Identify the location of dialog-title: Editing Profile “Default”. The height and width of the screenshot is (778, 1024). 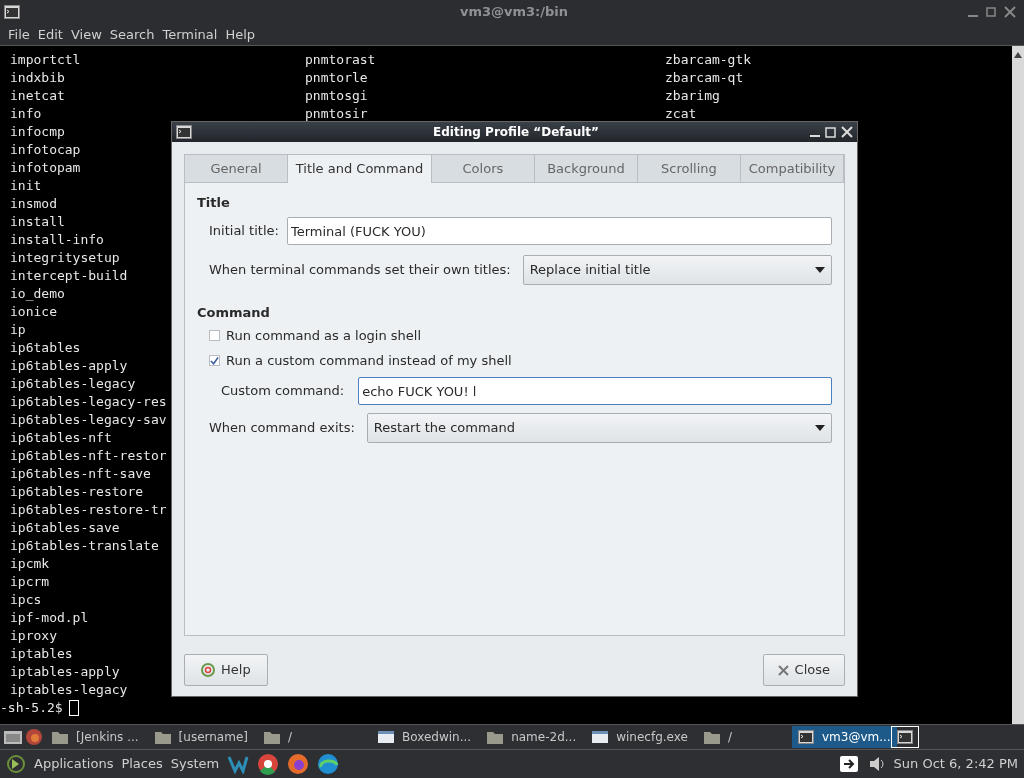
(516, 132).